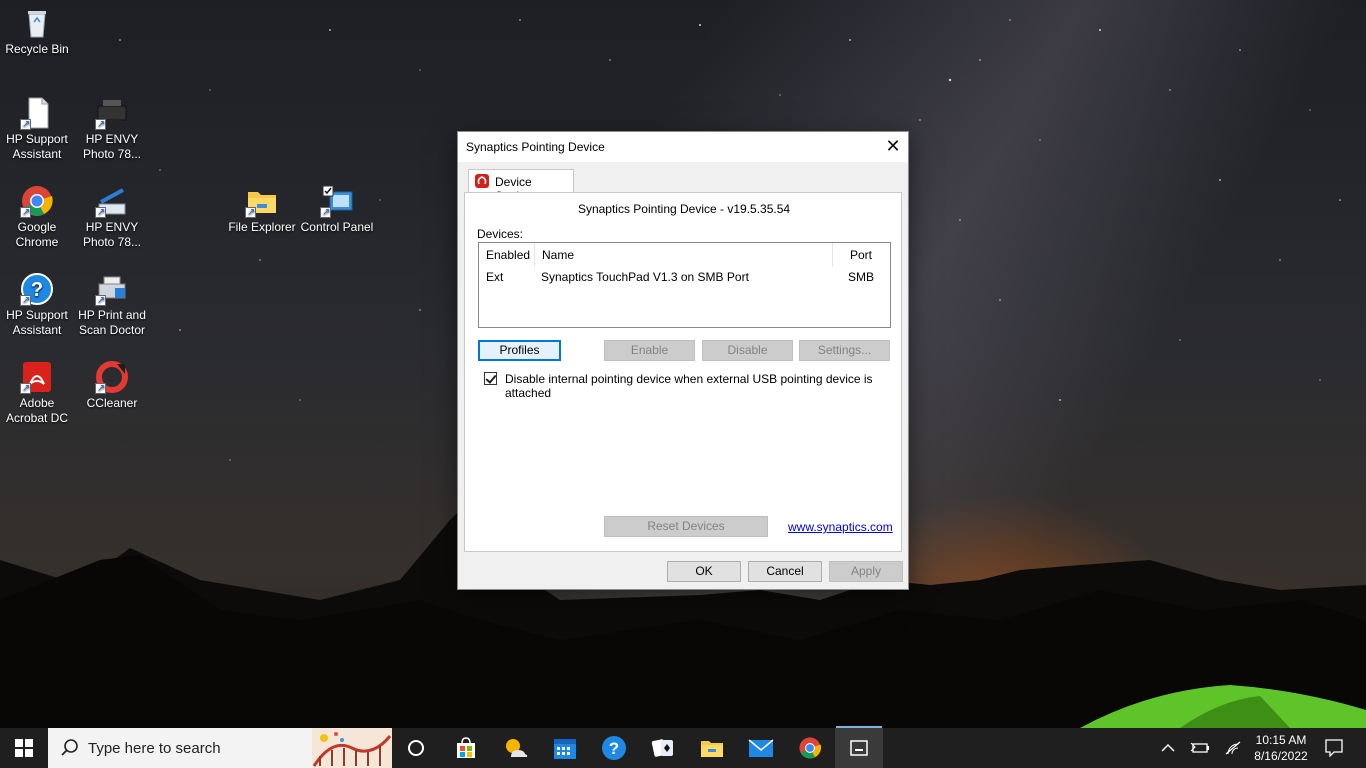 This screenshot has width=1366, height=768. I want to click on taskbar-solitaire, so click(663, 748).